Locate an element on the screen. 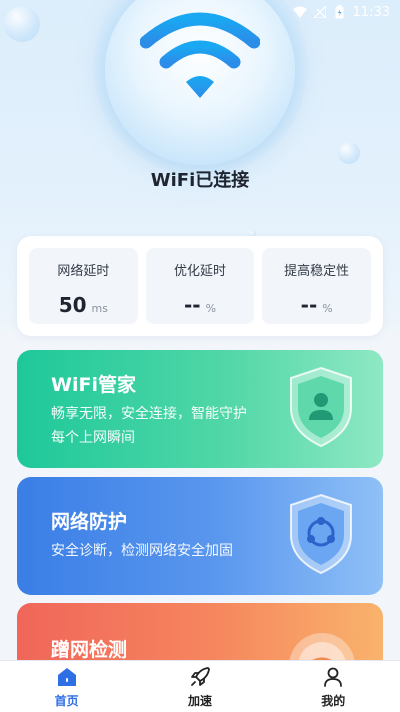  card-title: 蹭网检测 is located at coordinates (89, 650).